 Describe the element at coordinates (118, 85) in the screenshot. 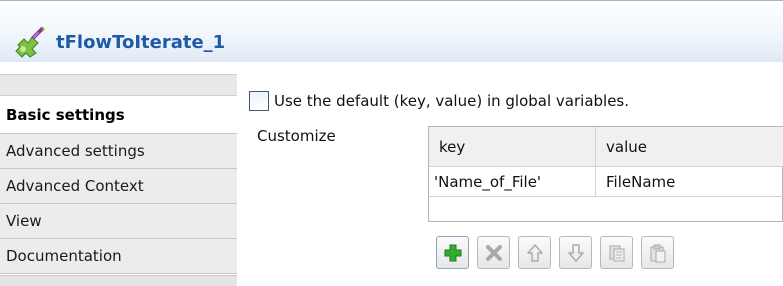

I see `sidebar-top-spacer` at that location.